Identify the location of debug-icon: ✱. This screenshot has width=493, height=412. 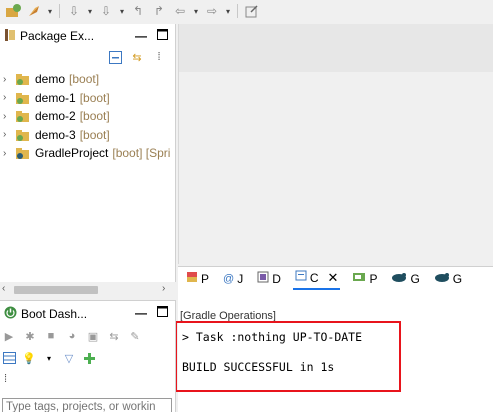
(30, 336).